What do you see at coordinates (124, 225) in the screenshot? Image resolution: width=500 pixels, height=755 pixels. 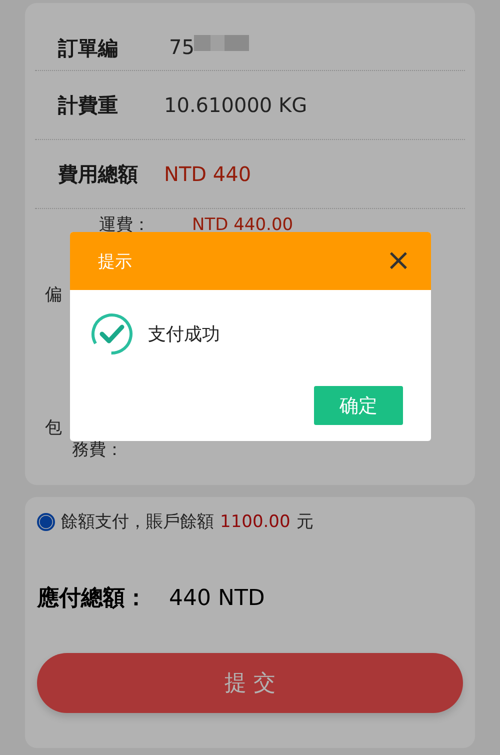 I see `charge-label: 運費：` at bounding box center [124, 225].